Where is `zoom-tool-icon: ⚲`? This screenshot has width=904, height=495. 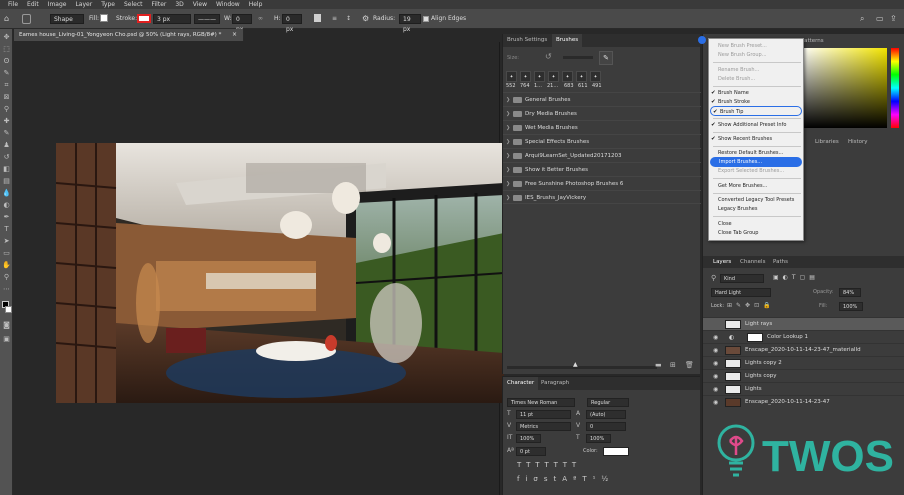 zoom-tool-icon: ⚲ is located at coordinates (6, 277).